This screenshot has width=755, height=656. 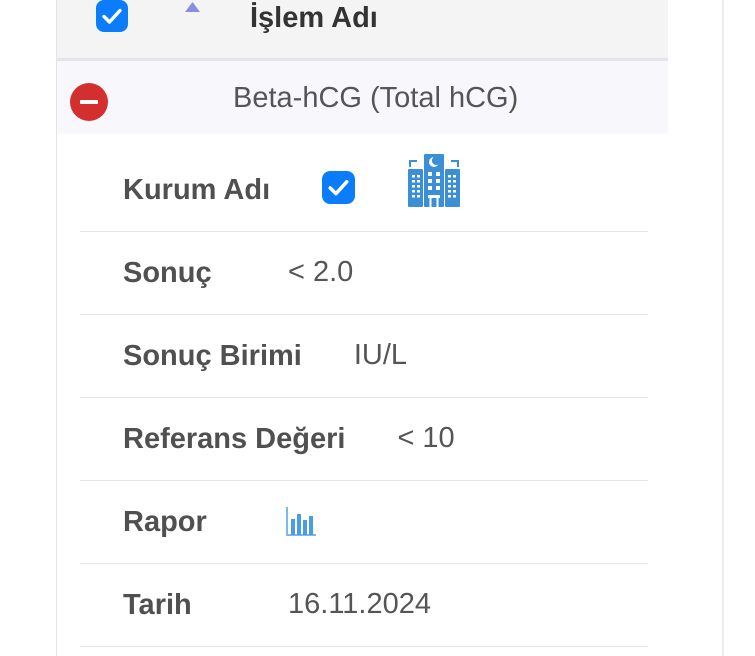 I want to click on sort-ascending-icon, so click(x=192, y=7).